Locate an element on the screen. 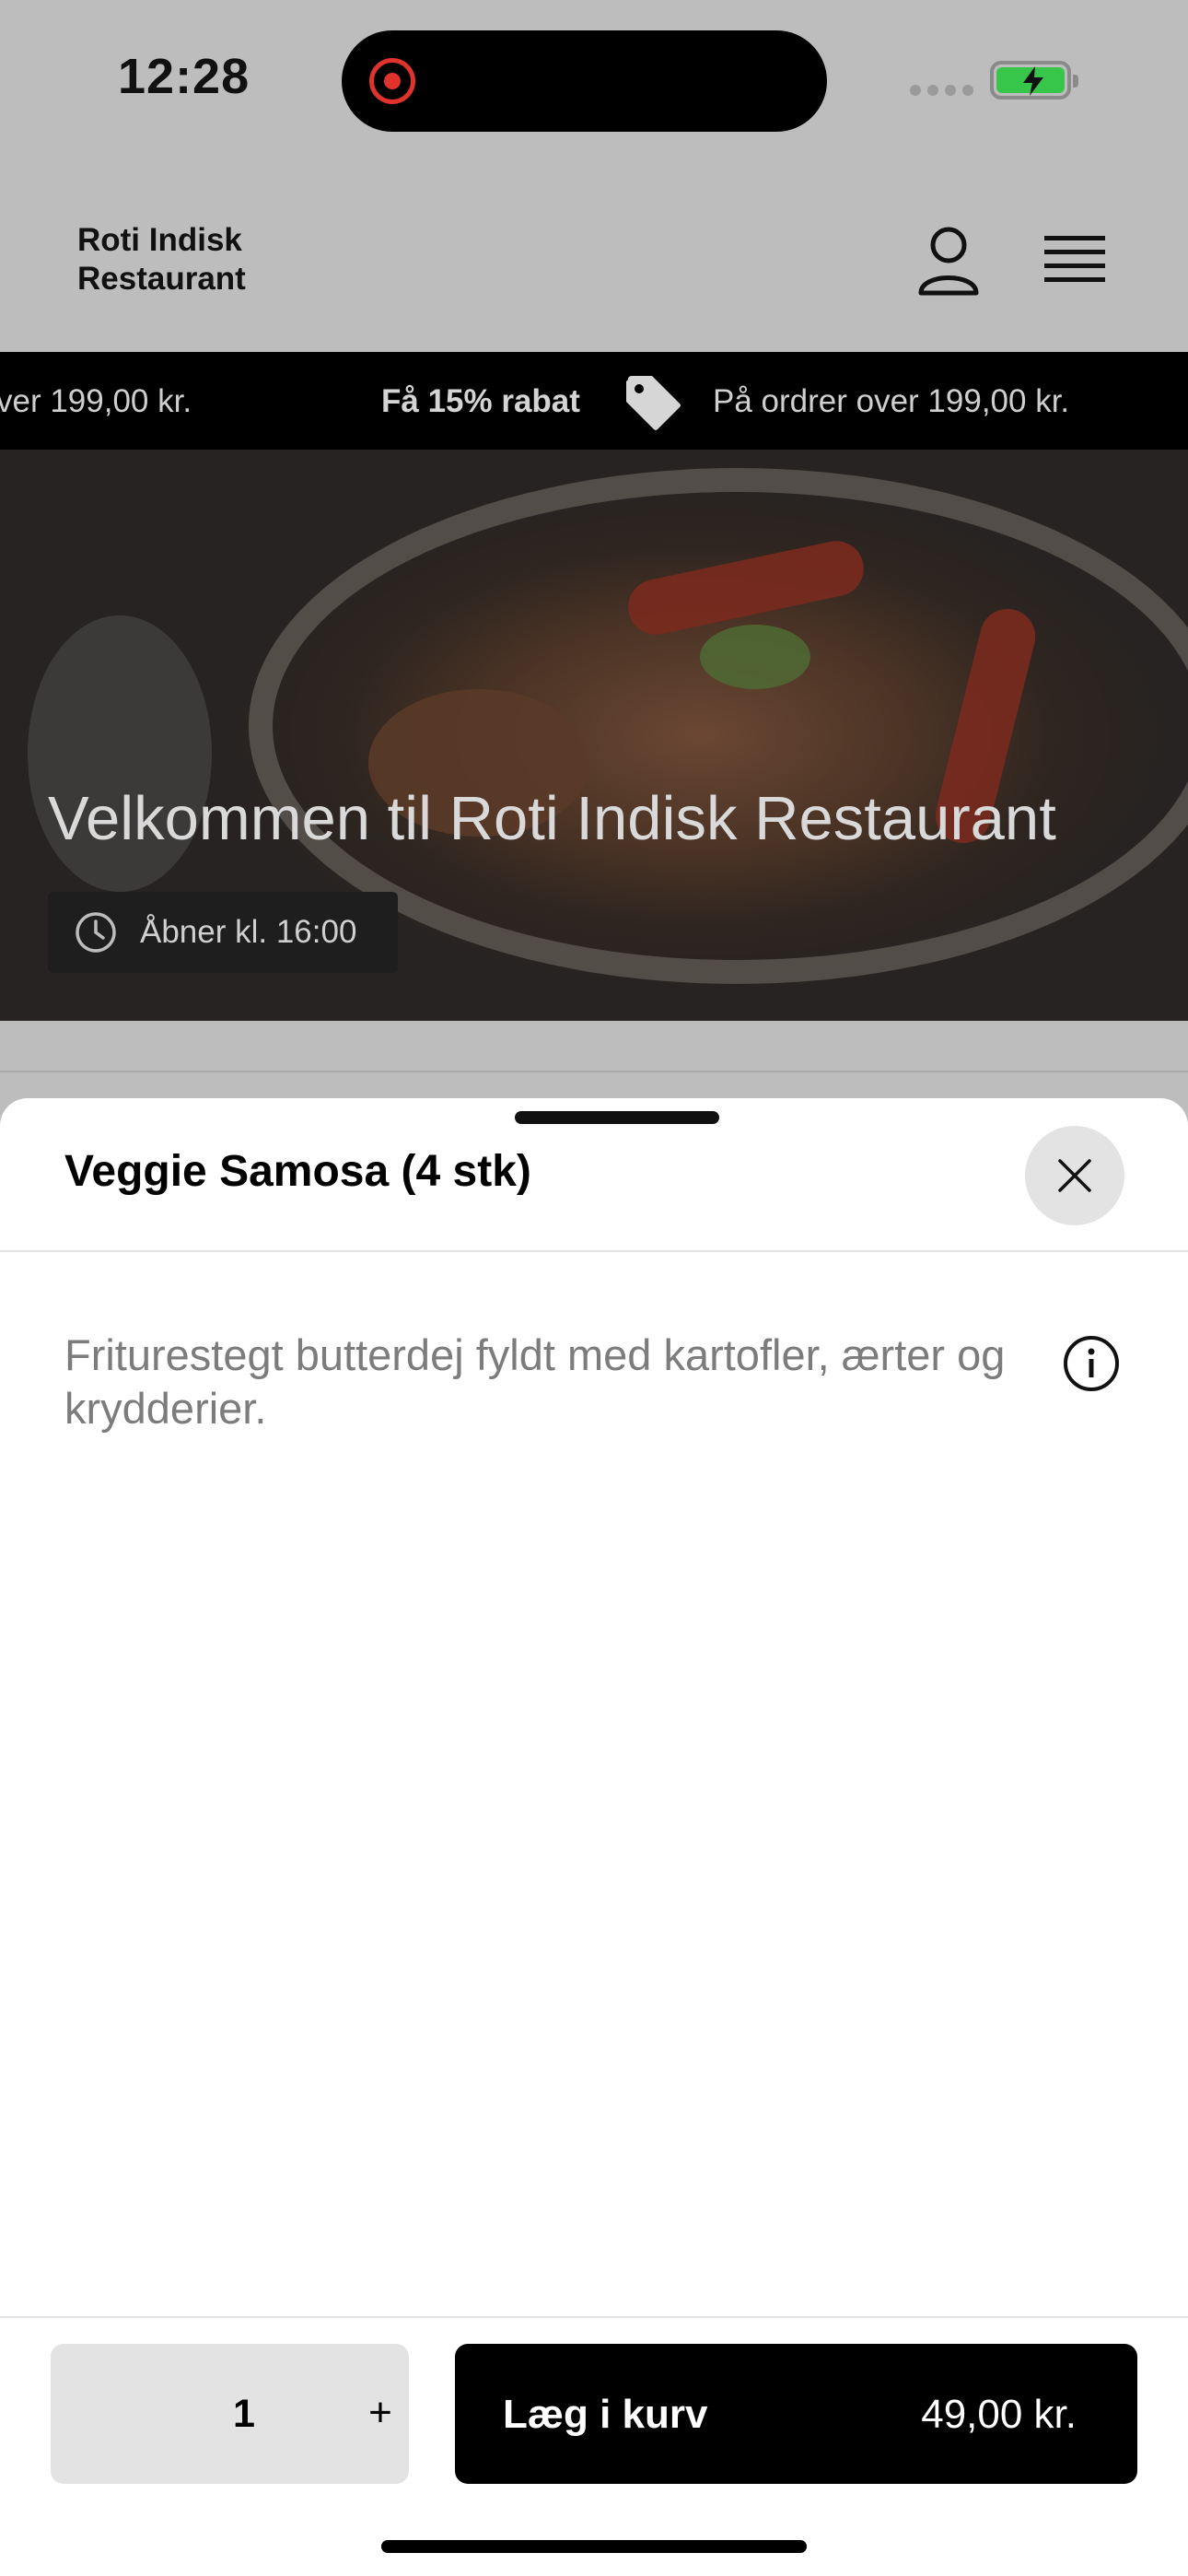  dynamic-island is located at coordinates (584, 81).